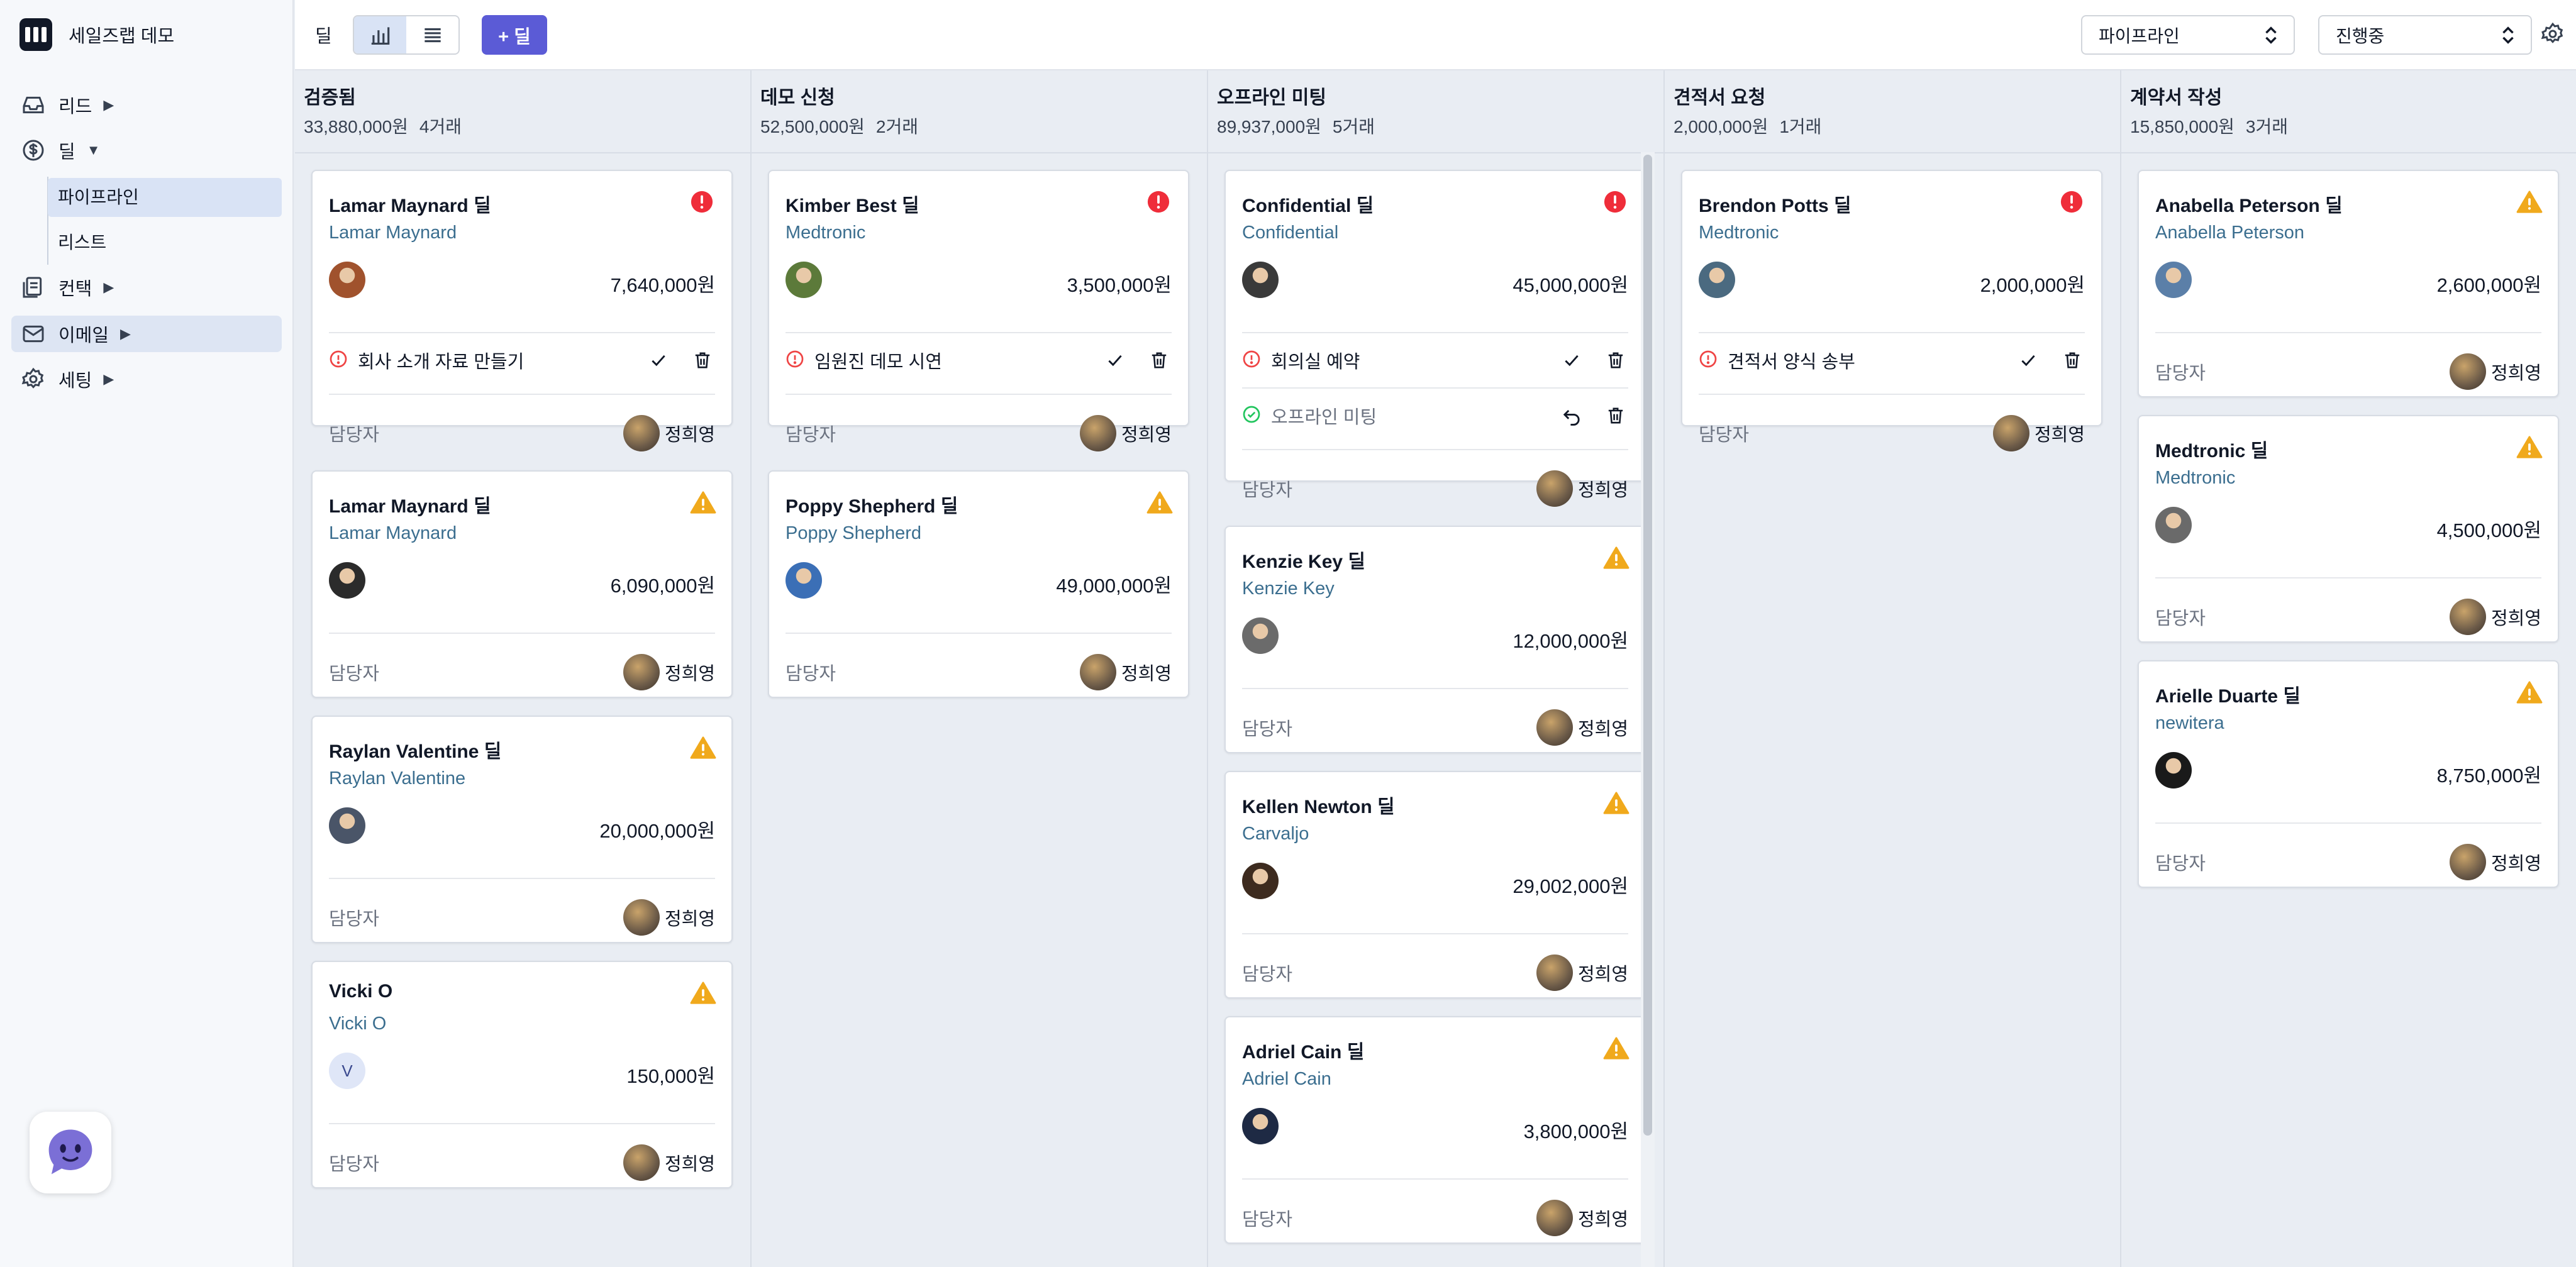 The image size is (2576, 1267). Describe the element at coordinates (66, 287) in the screenshot. I see `sidebar-item-contacts: 컨택 ▶` at that location.